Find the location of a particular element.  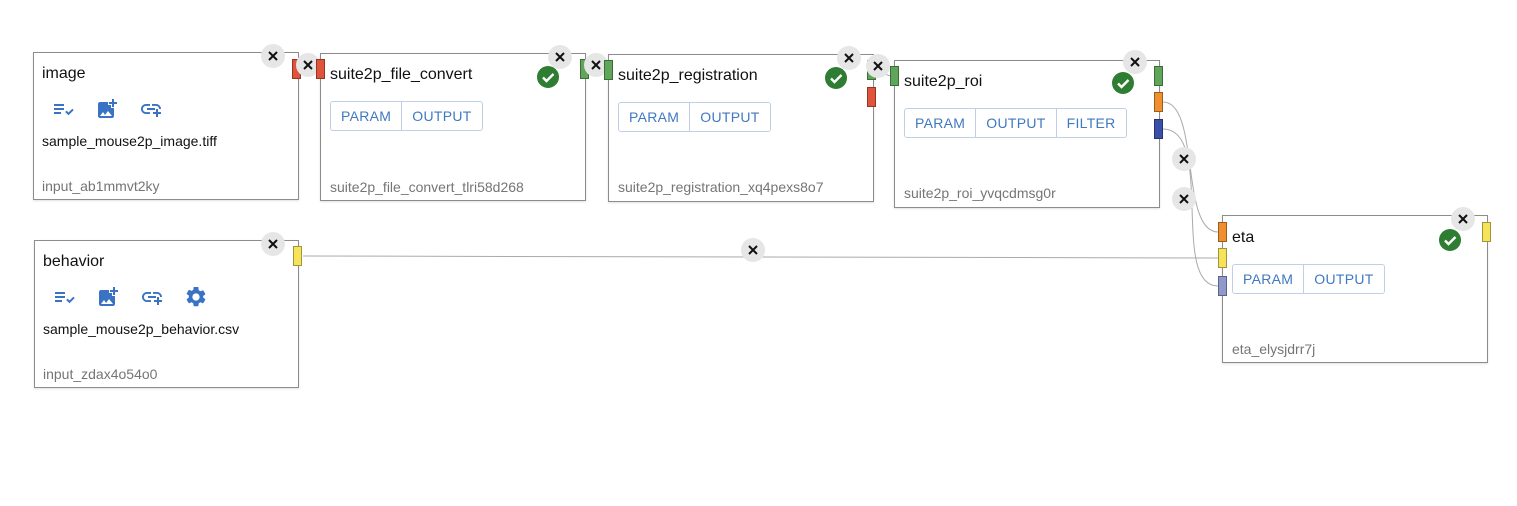

settings-gear-icon is located at coordinates (196, 297).